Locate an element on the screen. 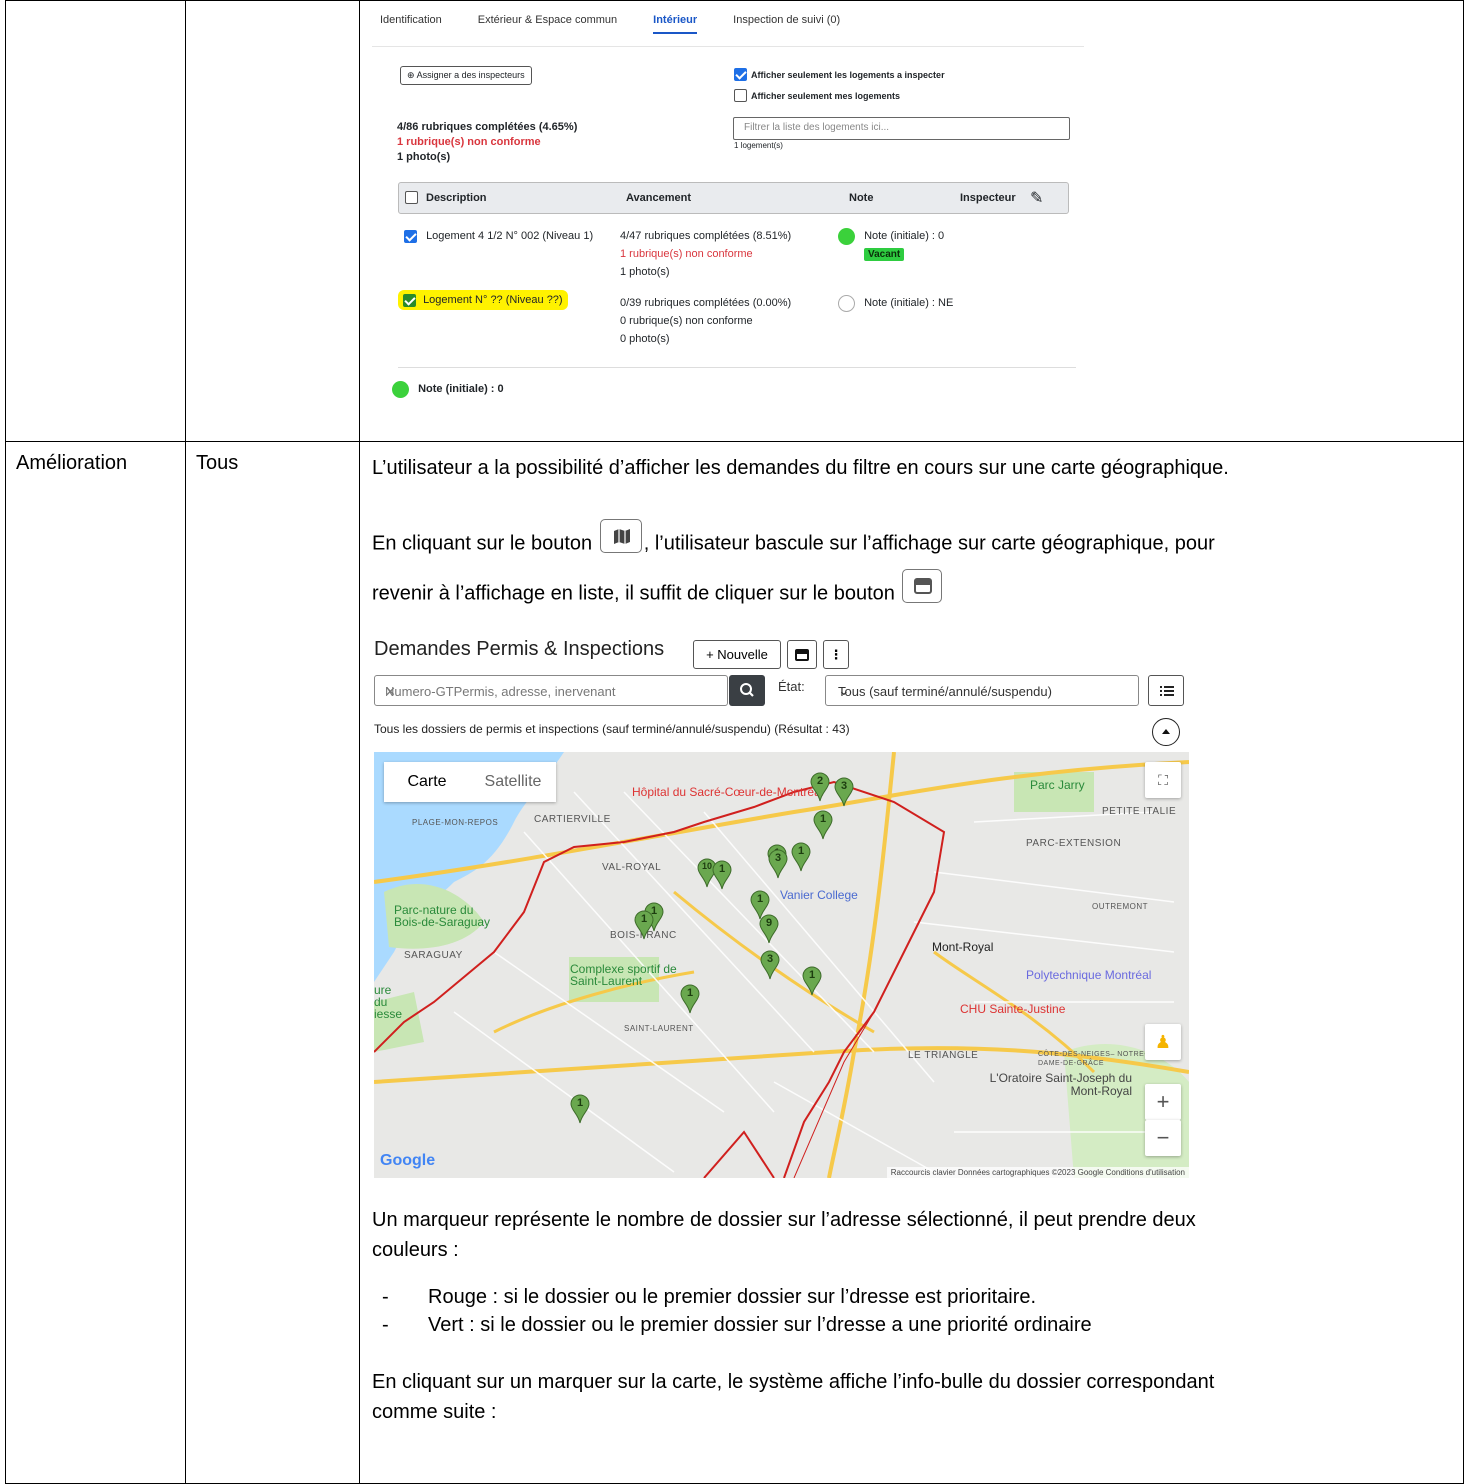 The width and height of the screenshot is (1469, 1484). google-logo: Google is located at coordinates (408, 1160).